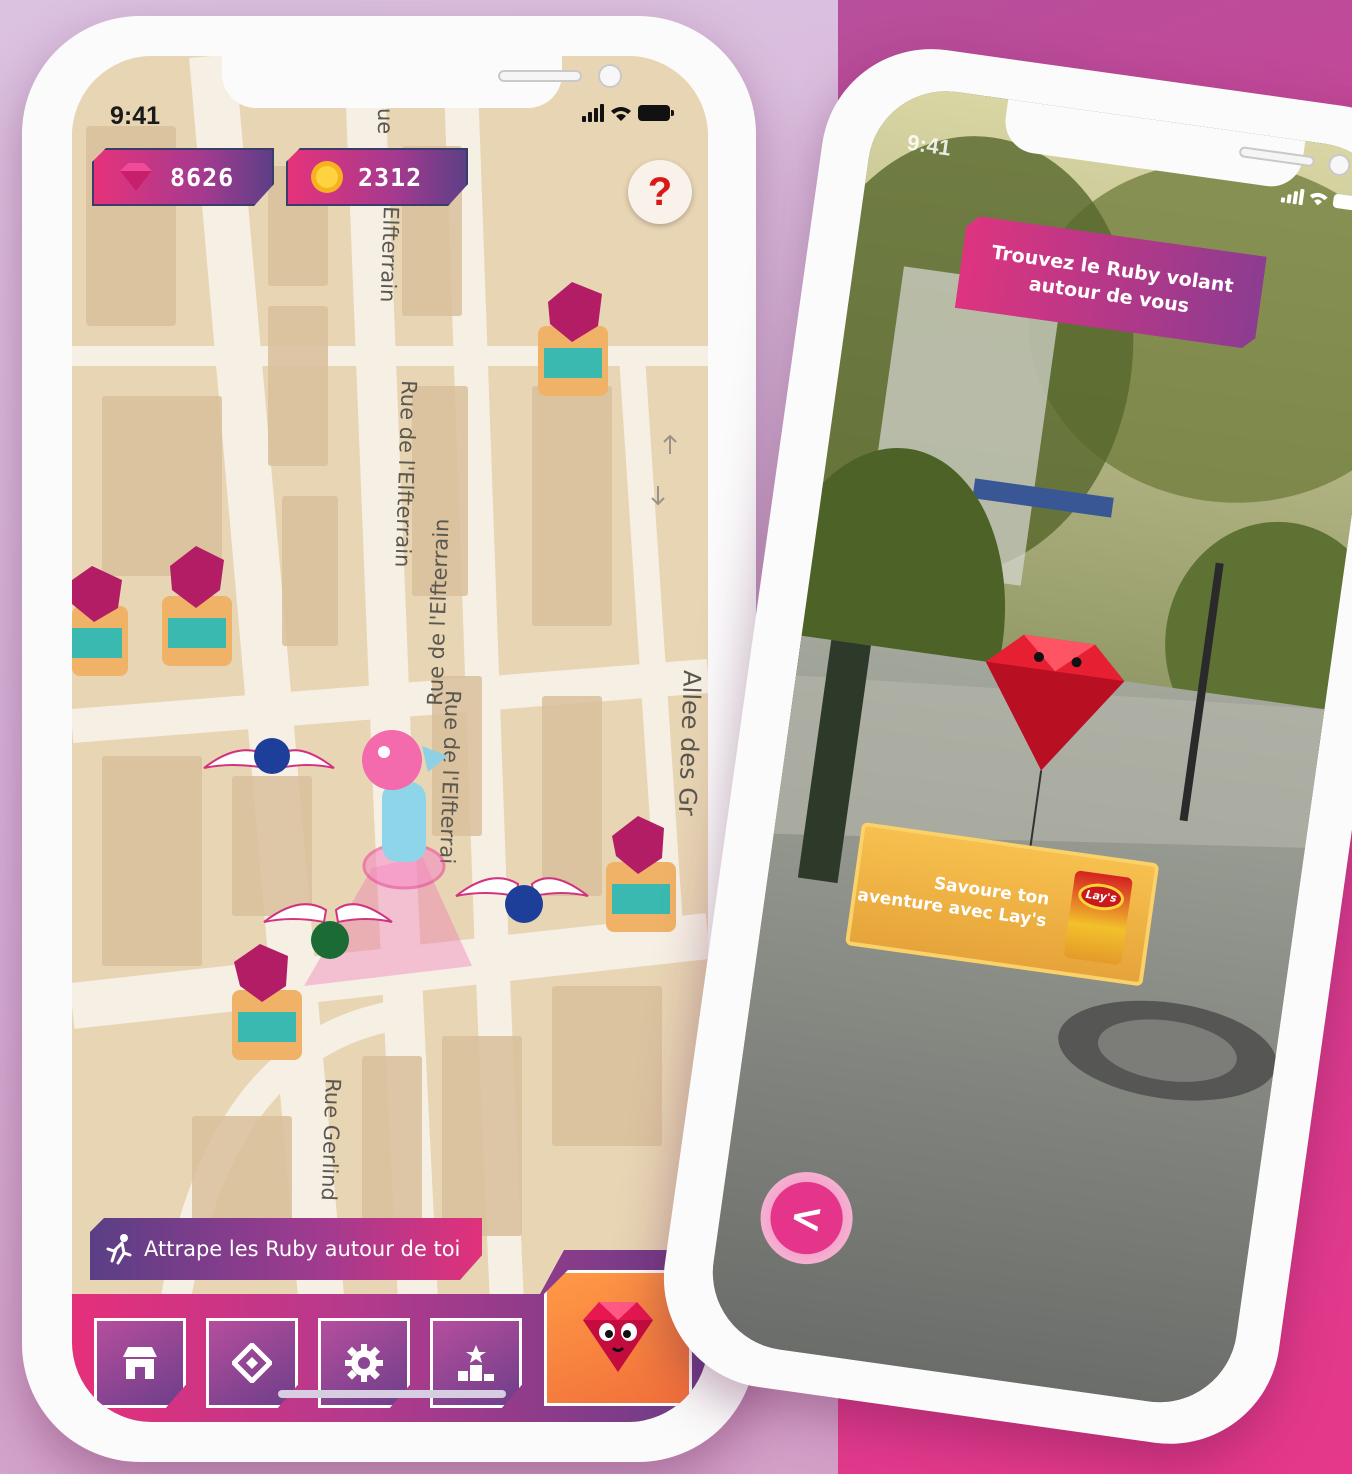 The image size is (1352, 1474). I want to click on ticket-icon, so click(252, 1363).